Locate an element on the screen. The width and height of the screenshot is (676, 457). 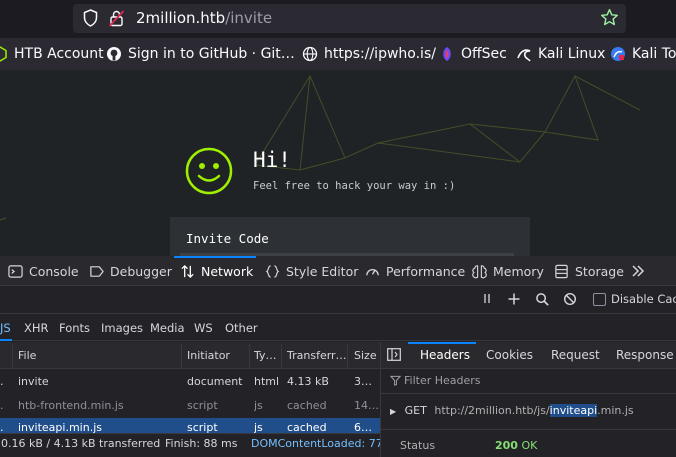
toggle-sidebar-icon is located at coordinates (394, 354).